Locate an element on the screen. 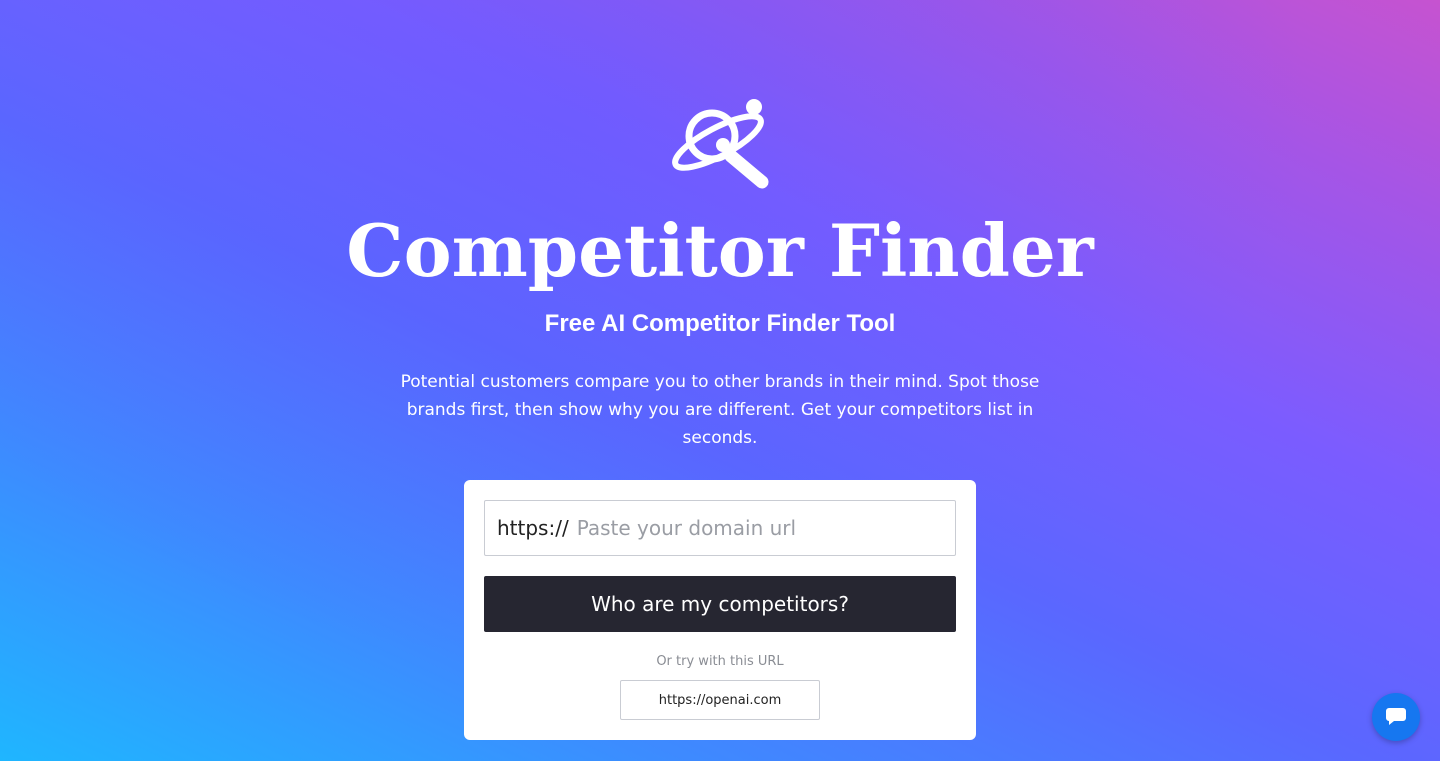  chat-bubble-icon is located at coordinates (1396, 716).